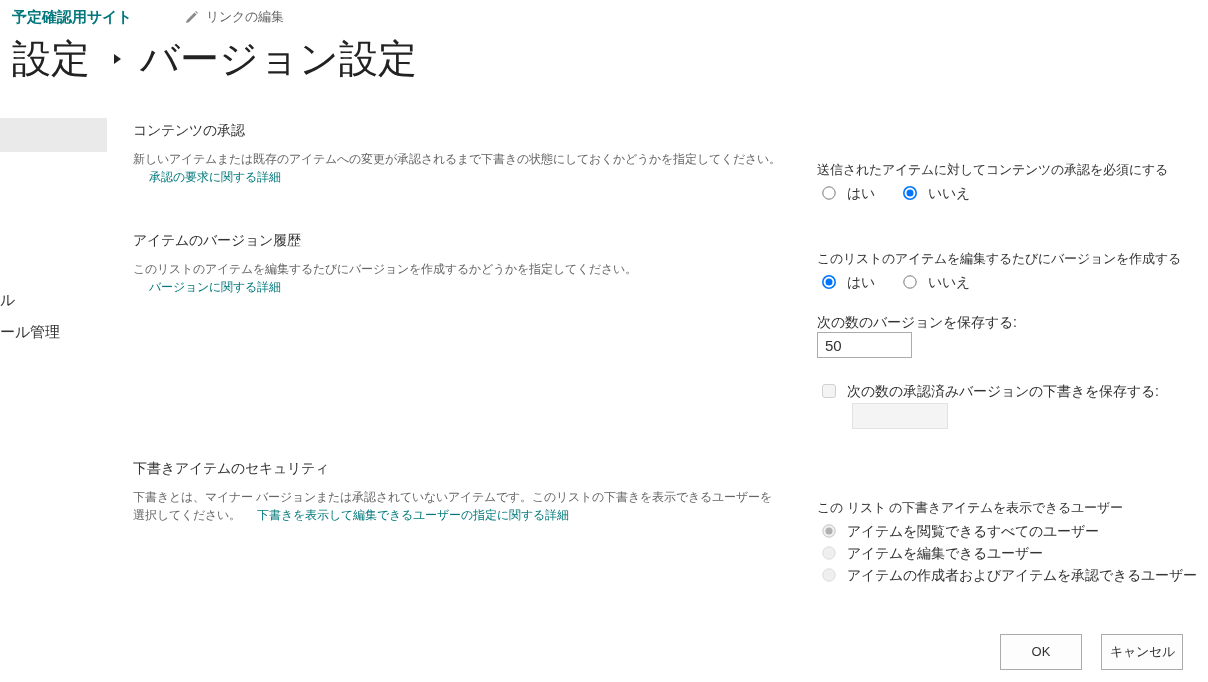 Image resolution: width=1208 pixels, height=682 pixels. I want to click on caret-icon, so click(117, 59).